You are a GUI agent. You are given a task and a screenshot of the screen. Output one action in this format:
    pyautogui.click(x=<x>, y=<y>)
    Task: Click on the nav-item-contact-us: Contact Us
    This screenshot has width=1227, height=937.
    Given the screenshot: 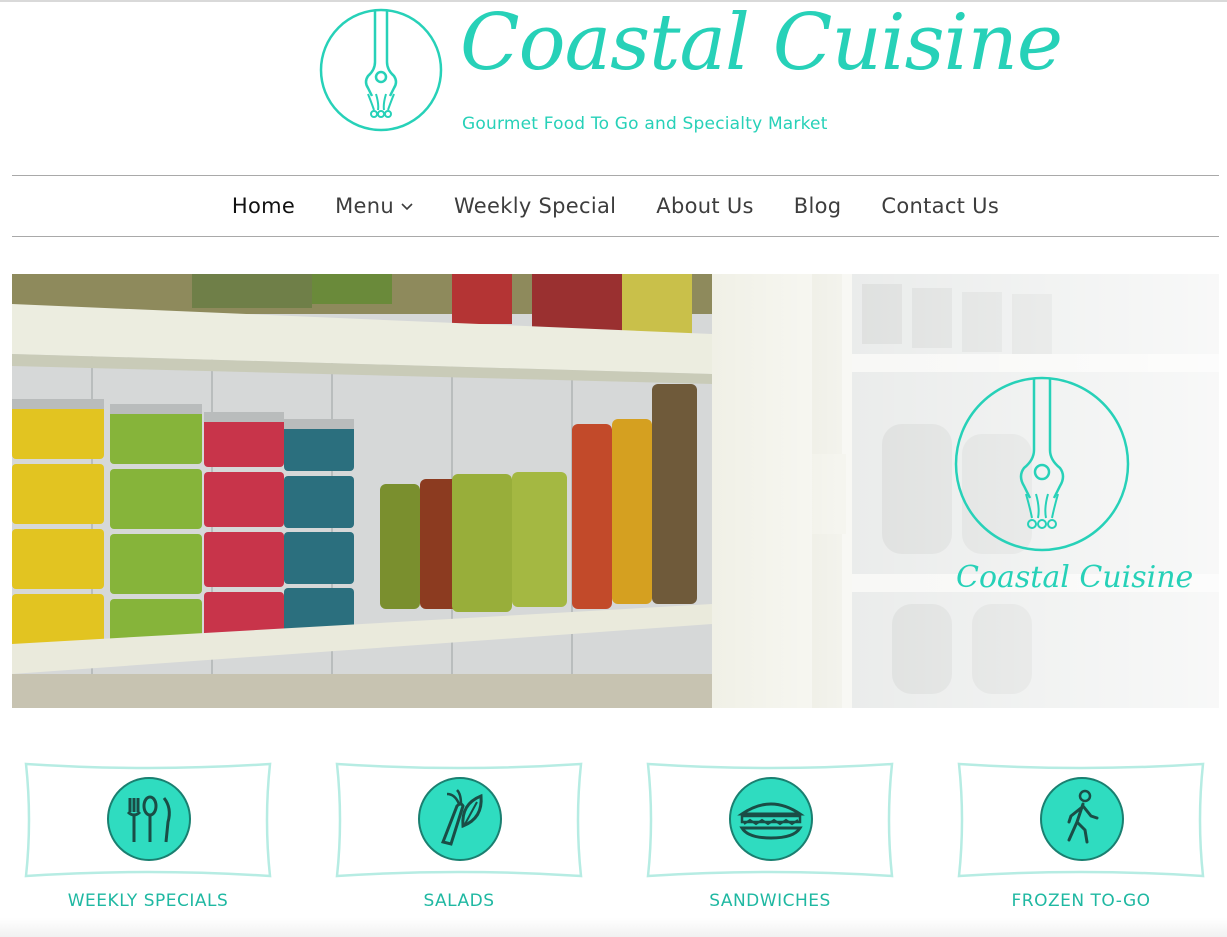 What is the action you would take?
    pyautogui.click(x=940, y=206)
    